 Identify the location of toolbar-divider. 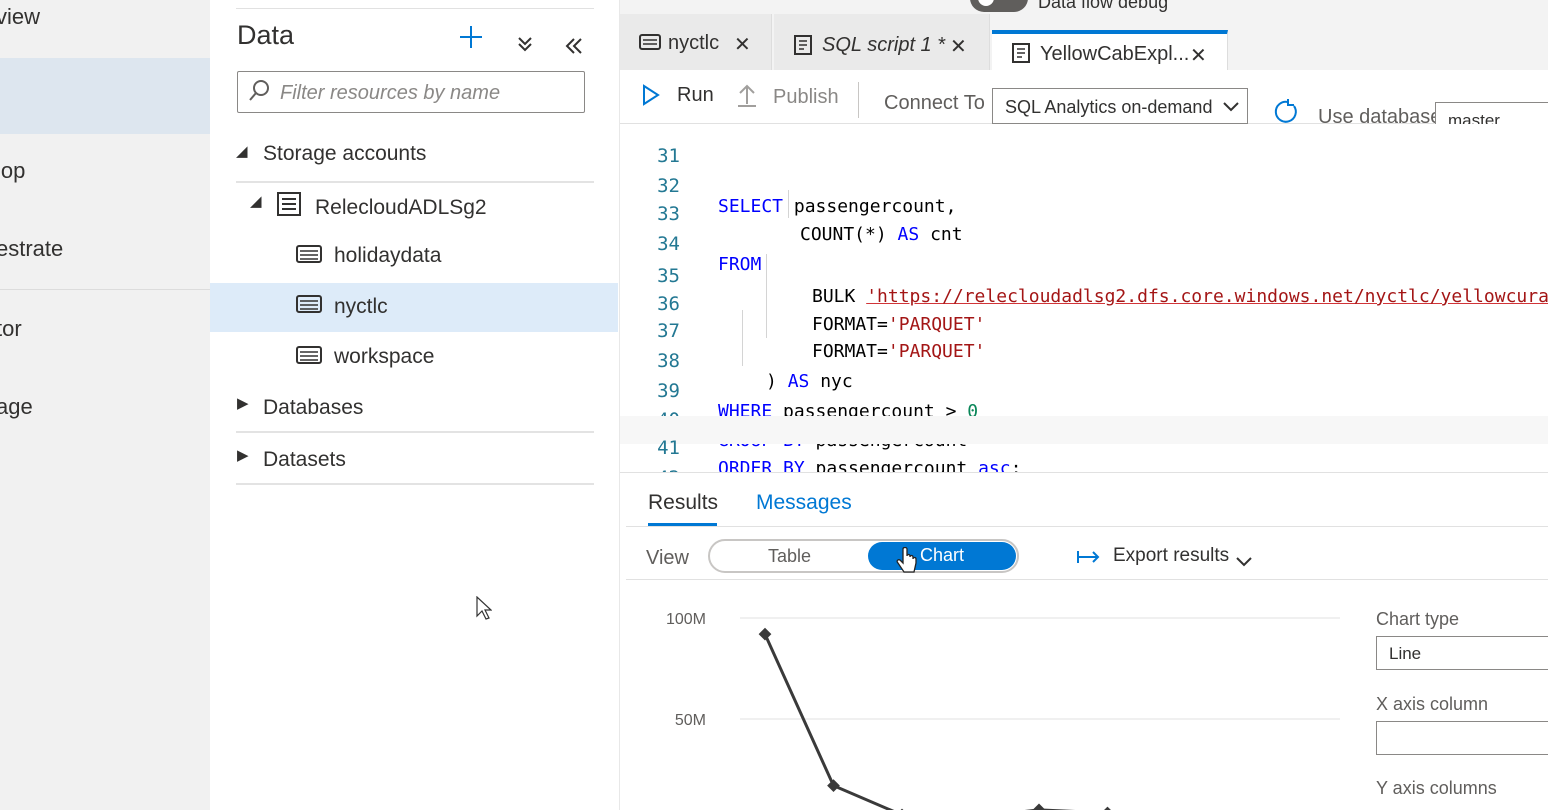
(858, 100).